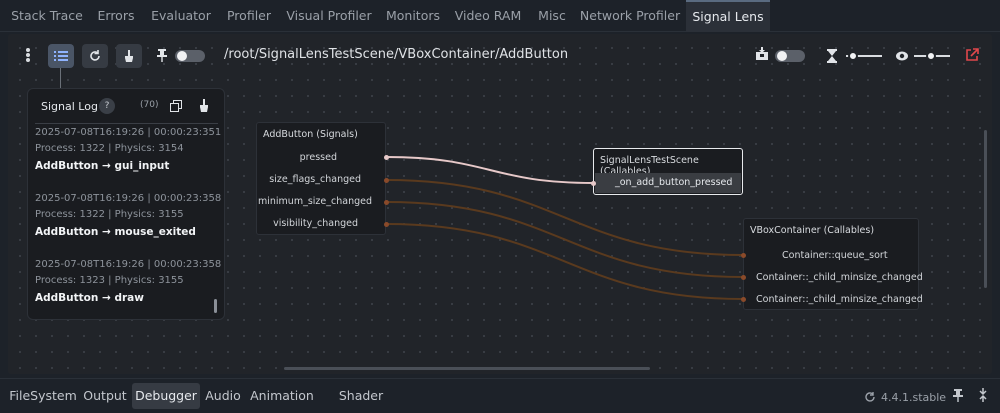 This screenshot has height=413, width=1000. I want to click on reload-icon, so click(870, 397).